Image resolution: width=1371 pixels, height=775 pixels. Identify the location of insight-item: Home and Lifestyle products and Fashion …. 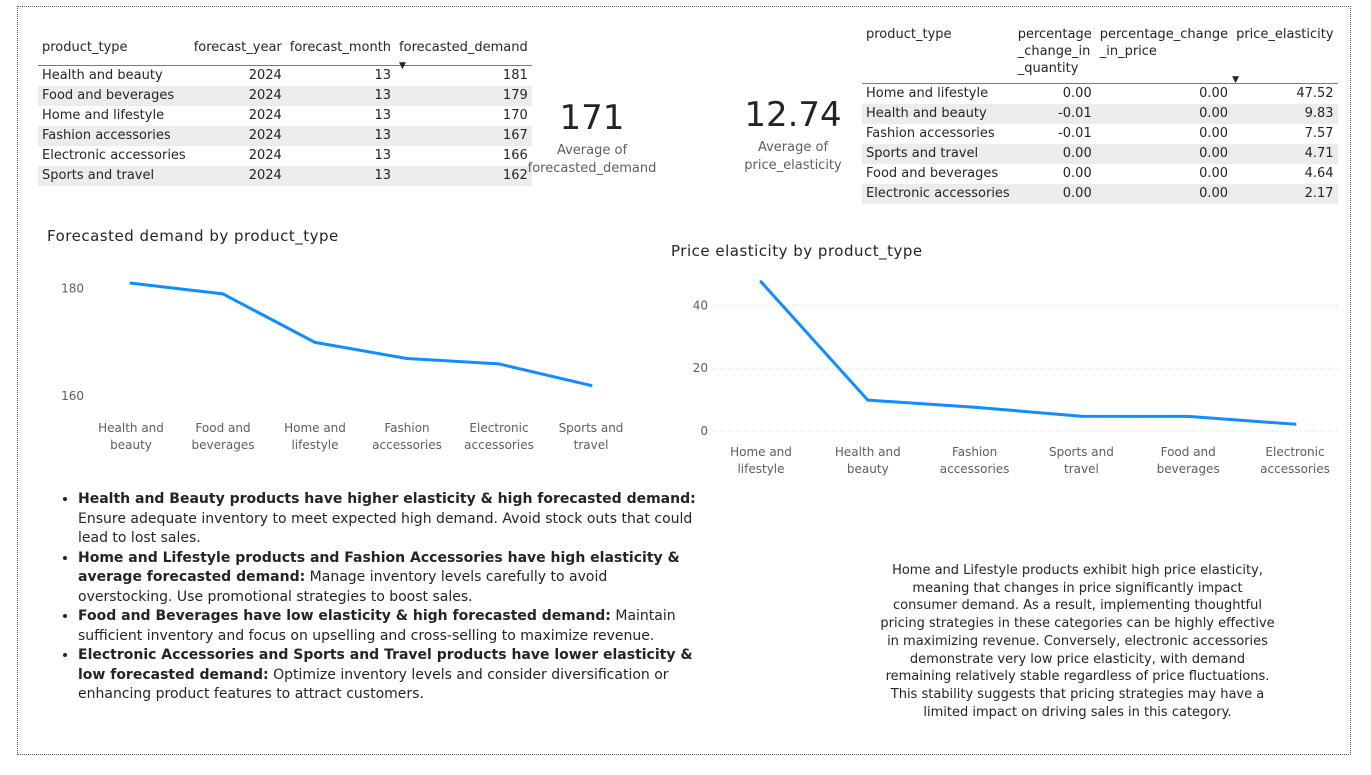
(388, 578).